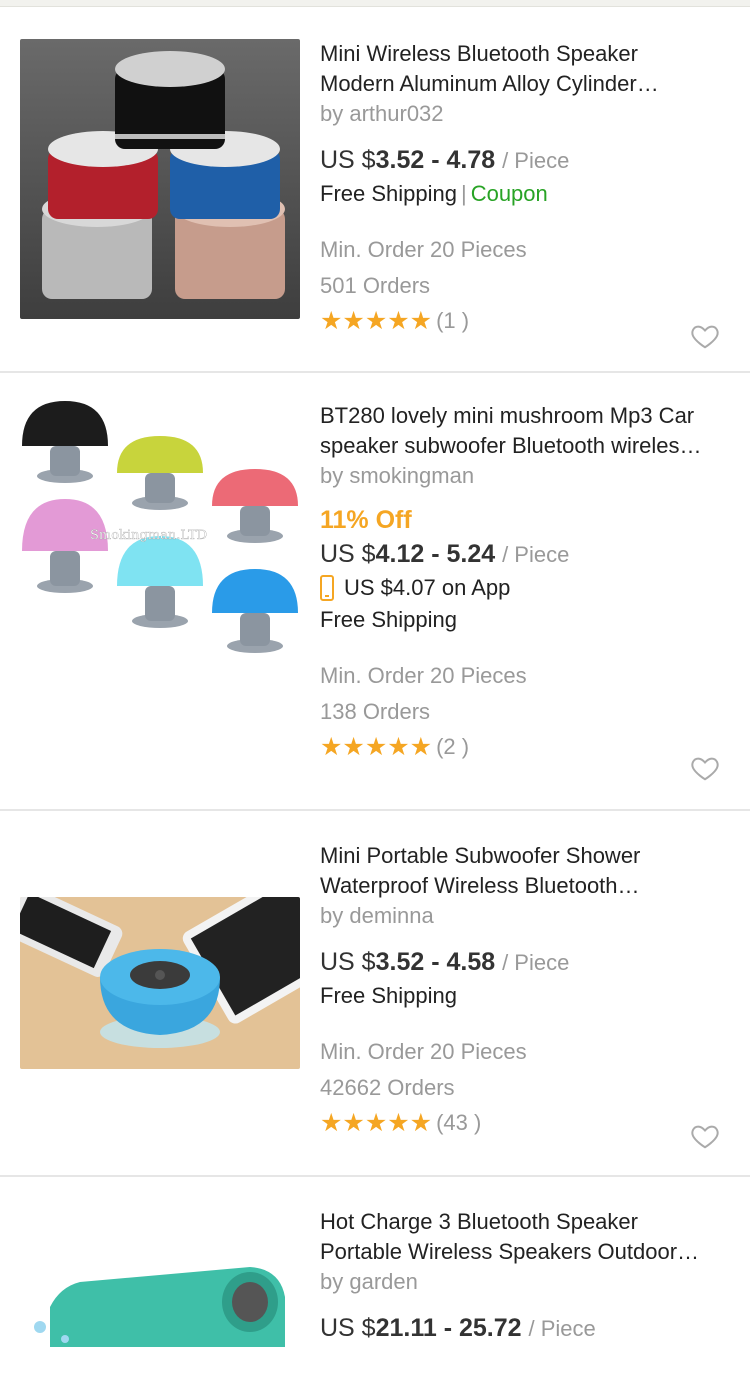 The height and width of the screenshot is (1377, 750). What do you see at coordinates (530, 476) in the screenshot?
I see `seller-name: by smokingman` at bounding box center [530, 476].